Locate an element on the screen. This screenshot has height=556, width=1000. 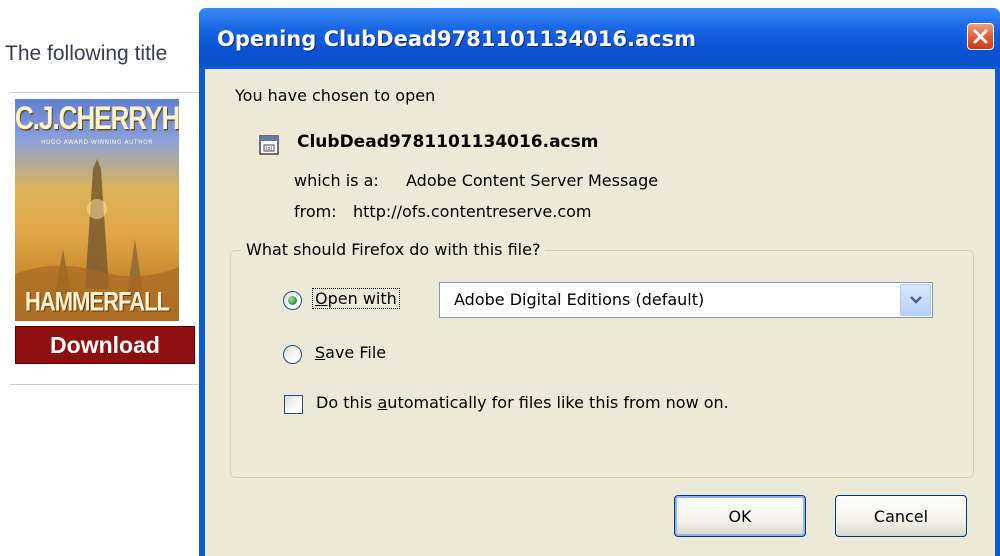
file-icon: (o) is located at coordinates (269, 147).